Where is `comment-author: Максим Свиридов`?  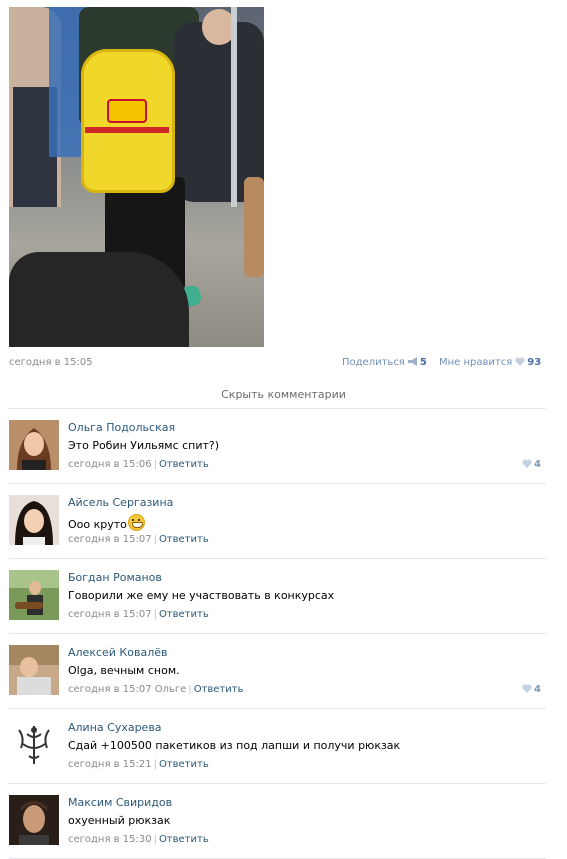 comment-author: Максим Свиридов is located at coordinates (120, 802).